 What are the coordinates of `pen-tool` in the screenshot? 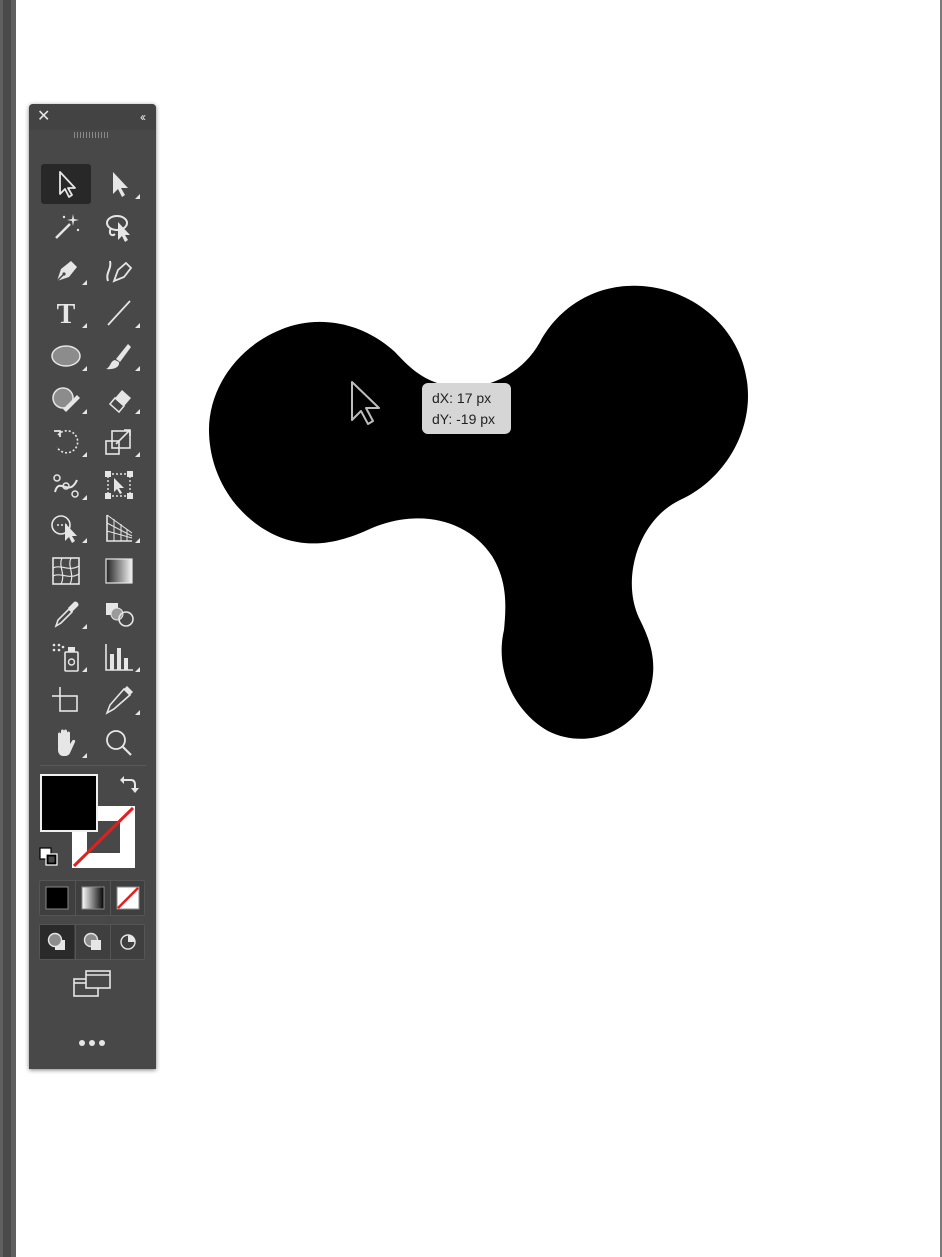 It's located at (66, 270).